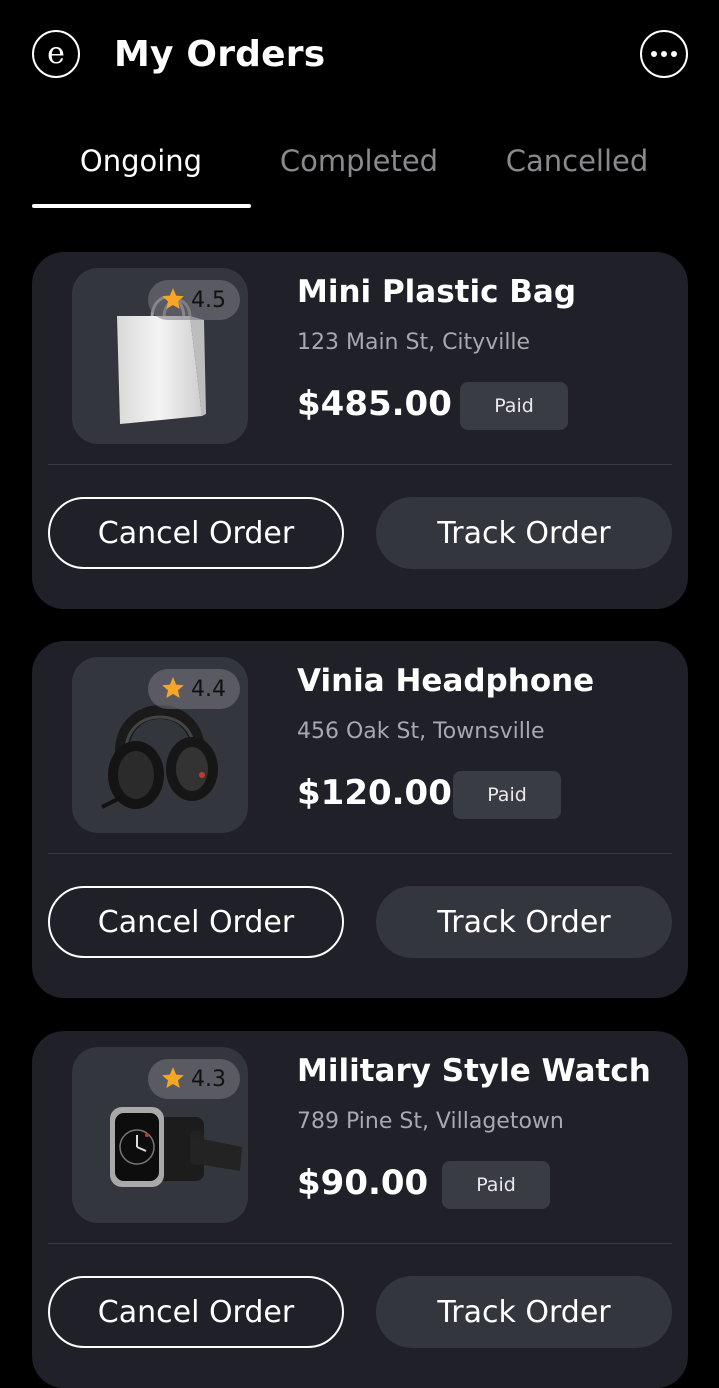  I want to click on order-price: $485.00, so click(374, 404).